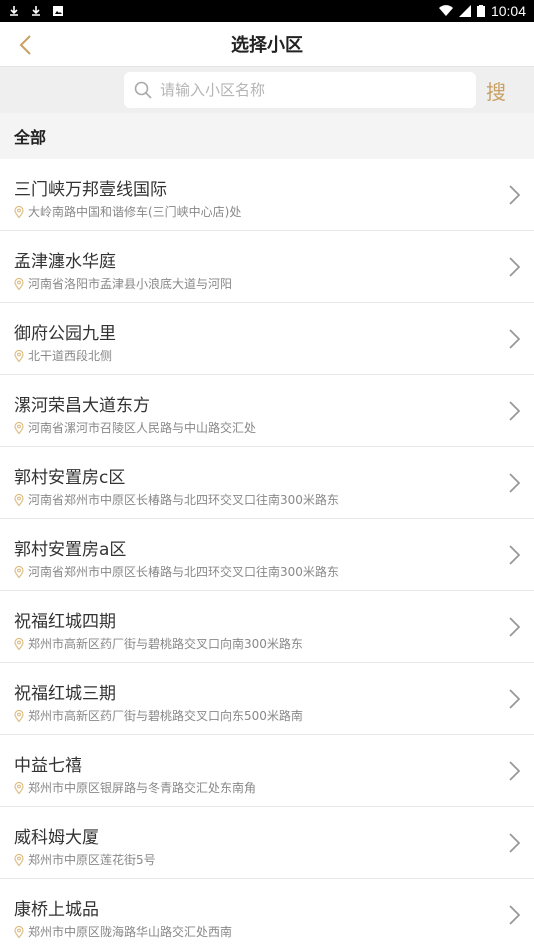 The width and height of the screenshot is (534, 950). I want to click on community-address-row: 北干道西段北侧, so click(63, 355).